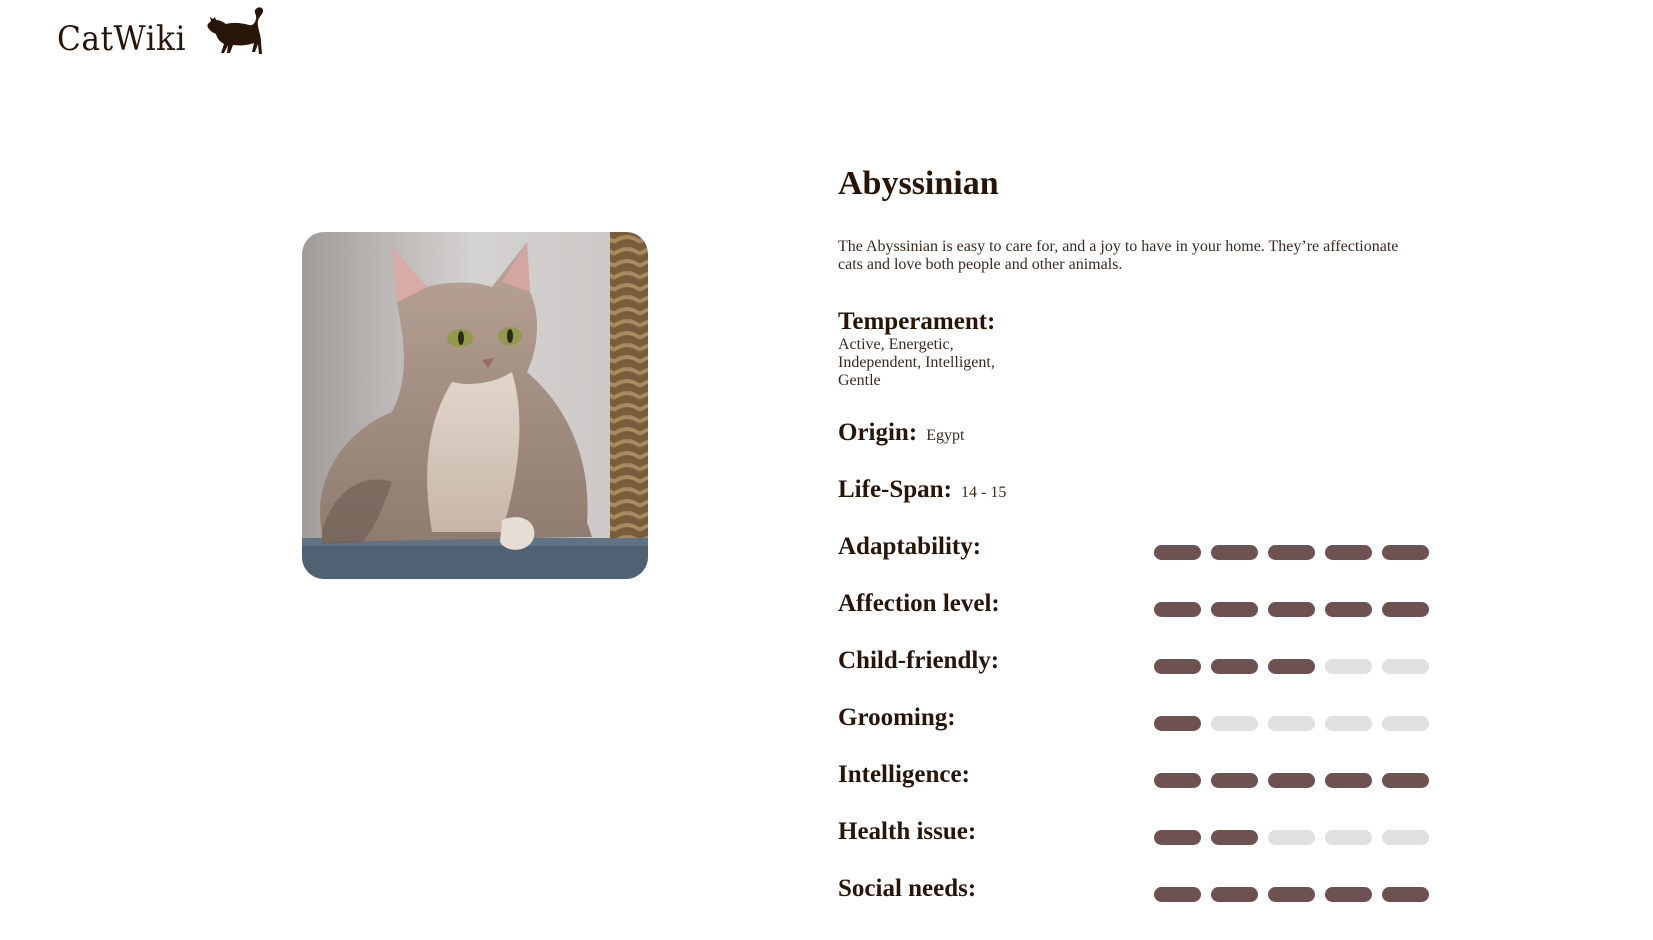  Describe the element at coordinates (917, 321) in the screenshot. I see `temperament-label: Temperament:` at that location.